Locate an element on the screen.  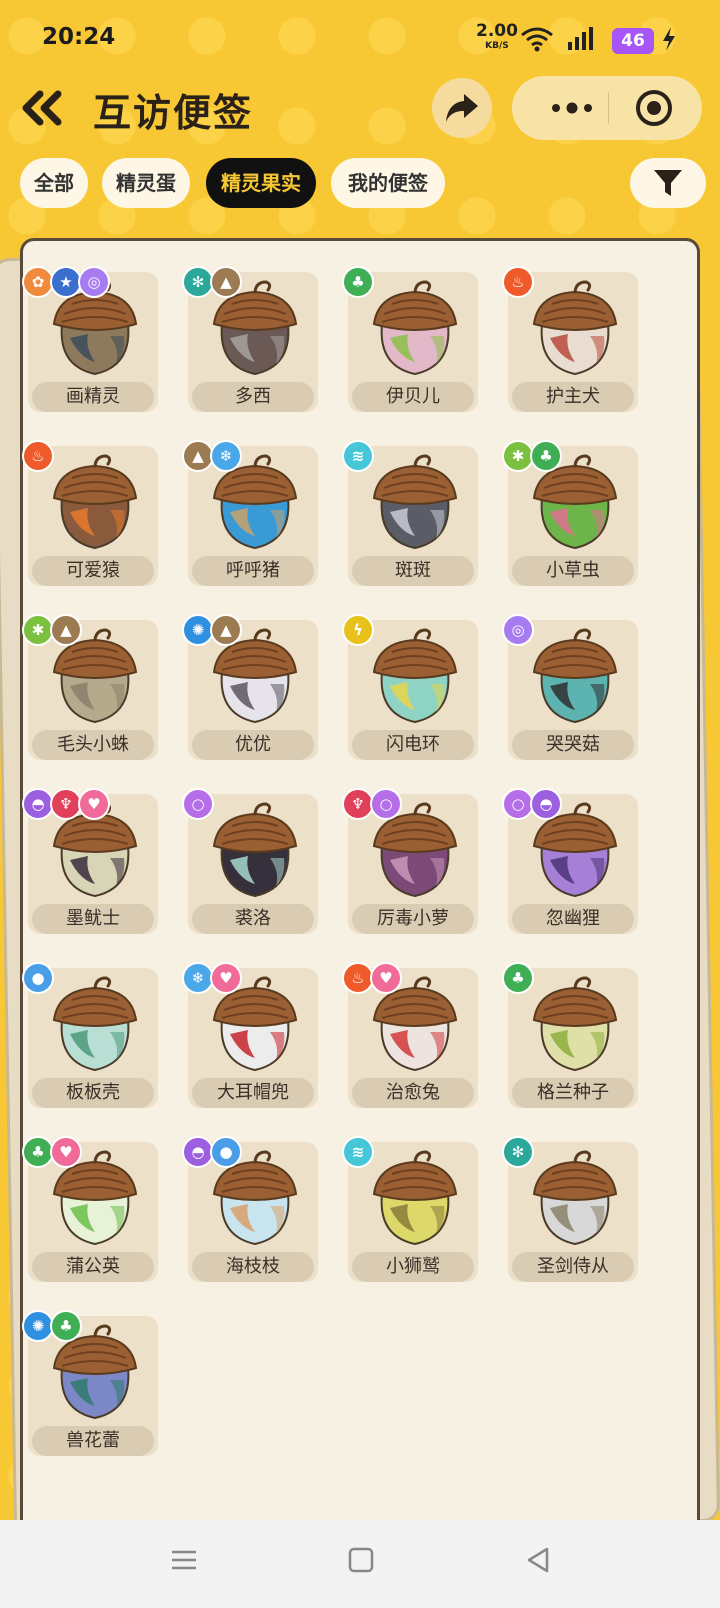
filter-button is located at coordinates (668, 183).